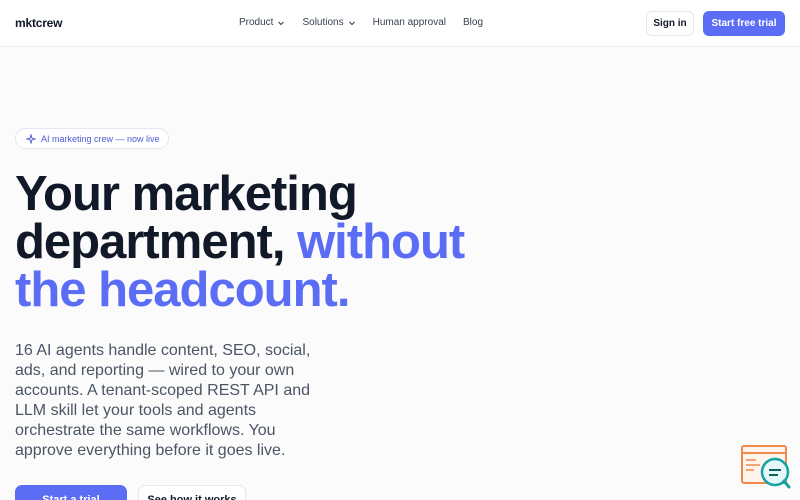 The width and height of the screenshot is (800, 500). I want to click on nav-item-blog: Blog, so click(473, 22).